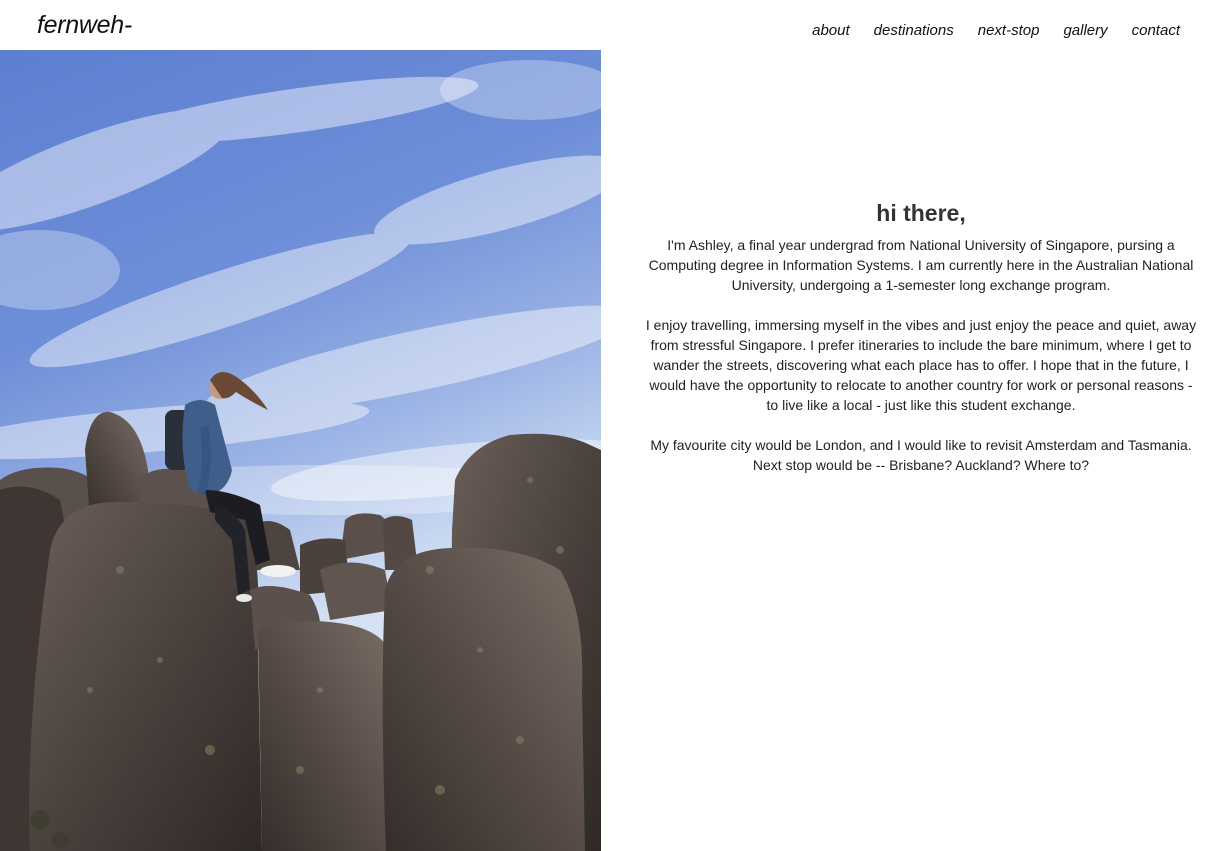 This screenshot has height=851, width=1232. I want to click on nav-link-destinations: destinations, so click(914, 30).